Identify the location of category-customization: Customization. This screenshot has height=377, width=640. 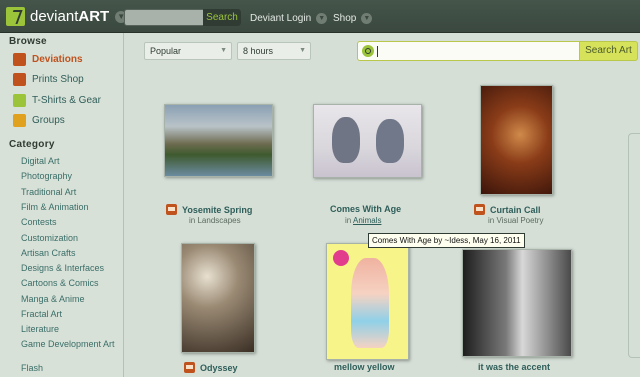
(70, 238).